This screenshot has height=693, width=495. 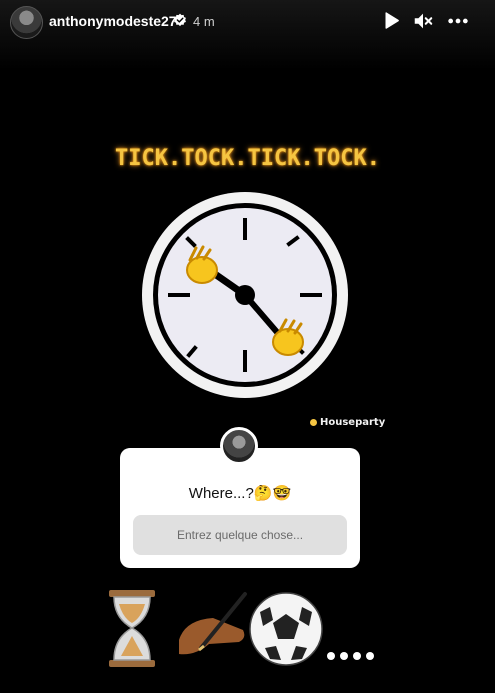 I want to click on mute-icon, so click(x=423, y=21).